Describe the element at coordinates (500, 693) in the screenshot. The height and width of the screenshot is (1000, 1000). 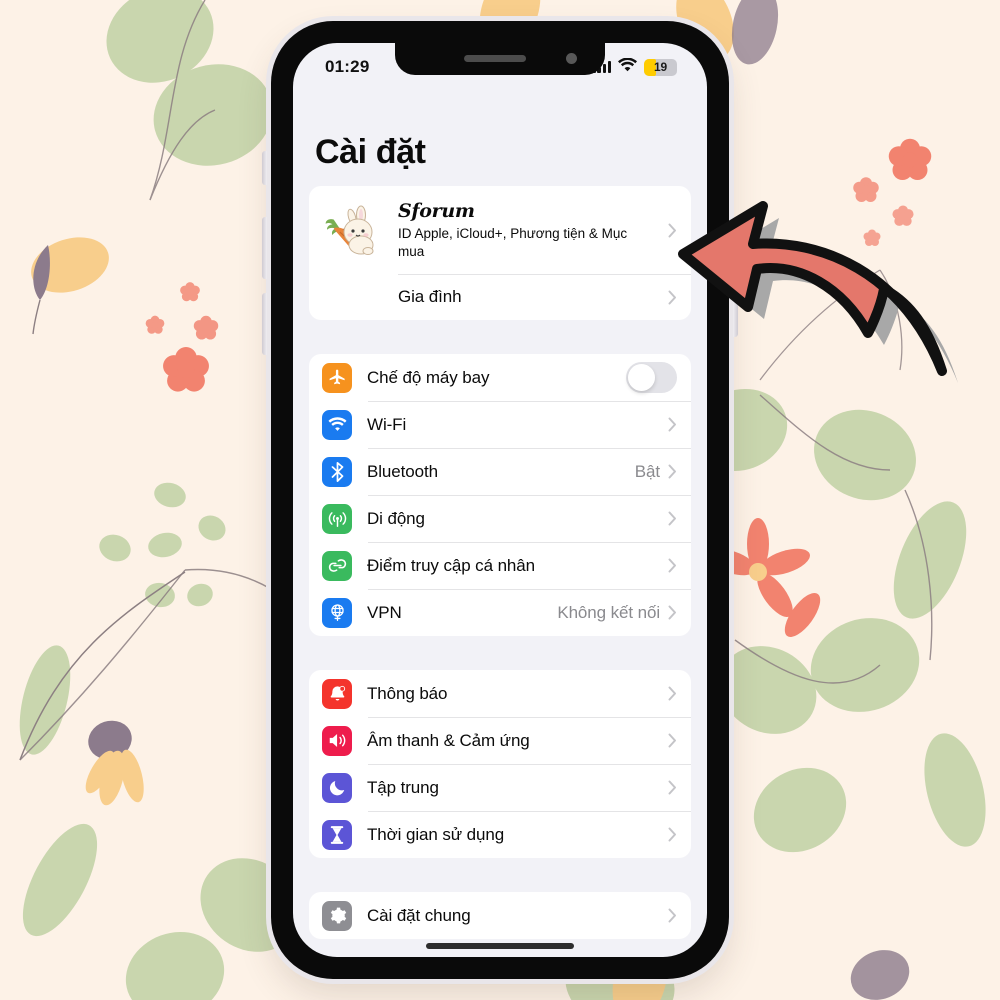
I see `row-notifications: Thông báo` at that location.